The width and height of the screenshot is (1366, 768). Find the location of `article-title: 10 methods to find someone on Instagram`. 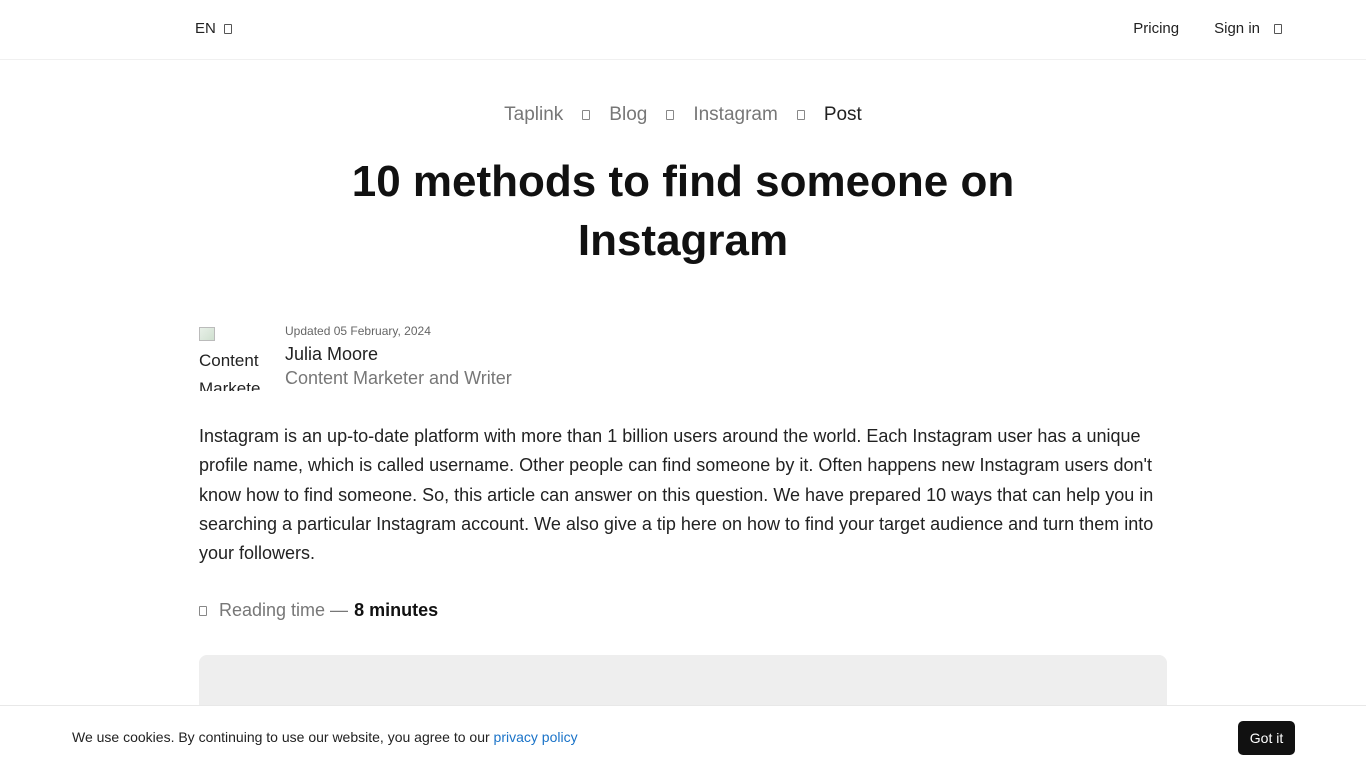

article-title: 10 methods to find someone on Instagram is located at coordinates (683, 211).